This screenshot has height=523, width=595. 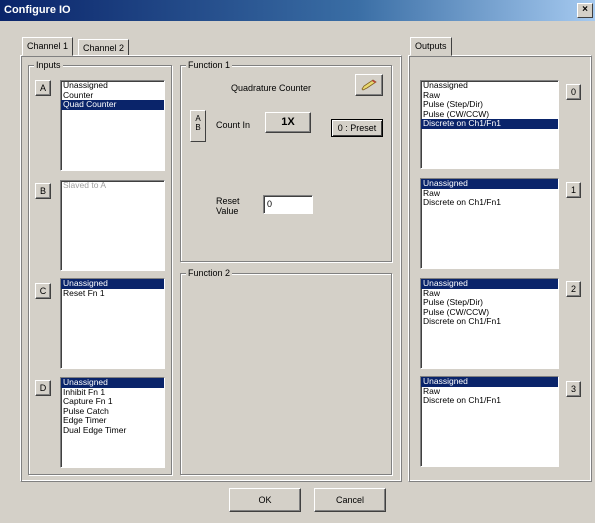 I want to click on function2-legend: Function 2, so click(x=209, y=273).